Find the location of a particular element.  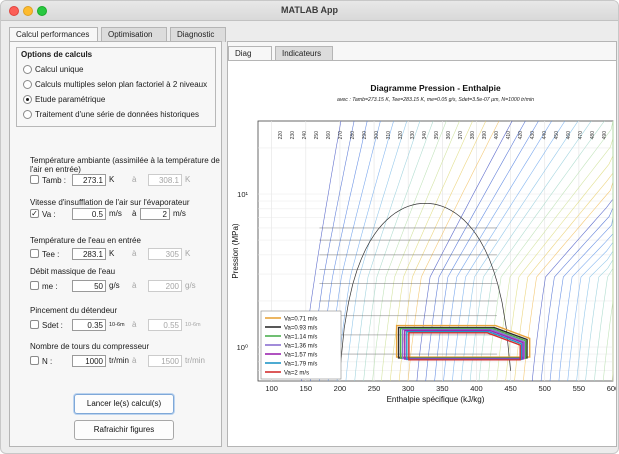

n-unit2: tr/min is located at coordinates (195, 360).